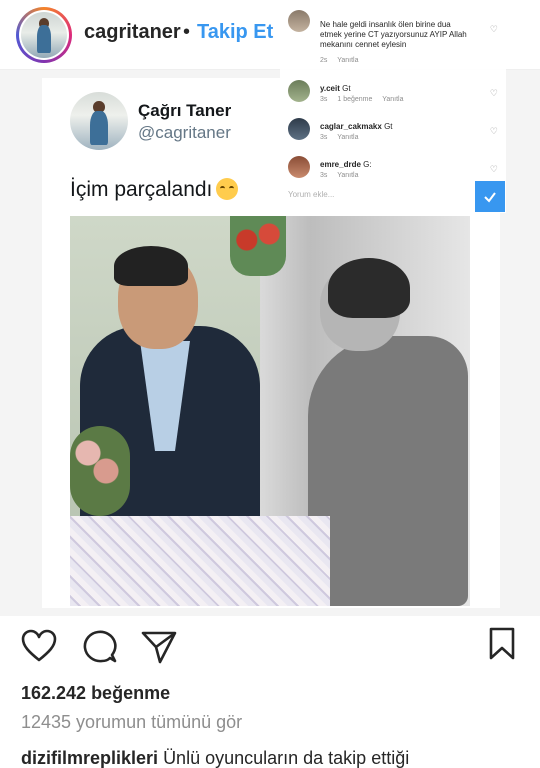 The height and width of the screenshot is (768, 540). Describe the element at coordinates (393, 95) in the screenshot. I see `comment-item: y.ceit Gt 3s 1 beğenme Yanıtla ♡` at that location.